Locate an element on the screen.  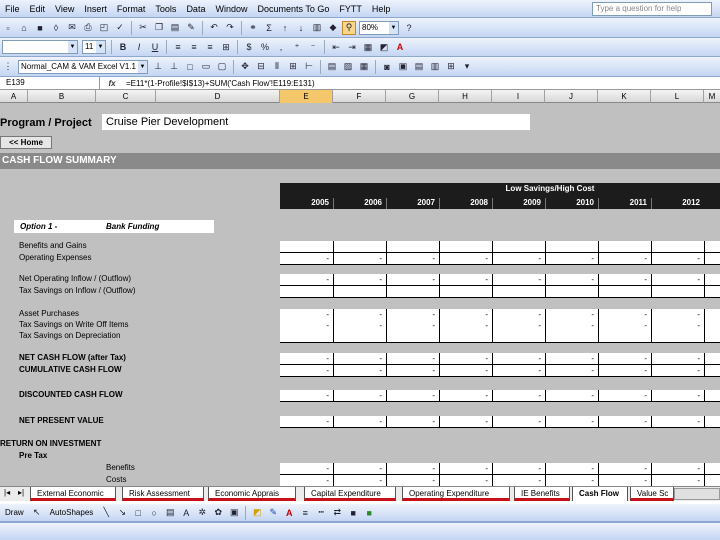
menu-fytt: FYTT is located at coordinates (350, 9).